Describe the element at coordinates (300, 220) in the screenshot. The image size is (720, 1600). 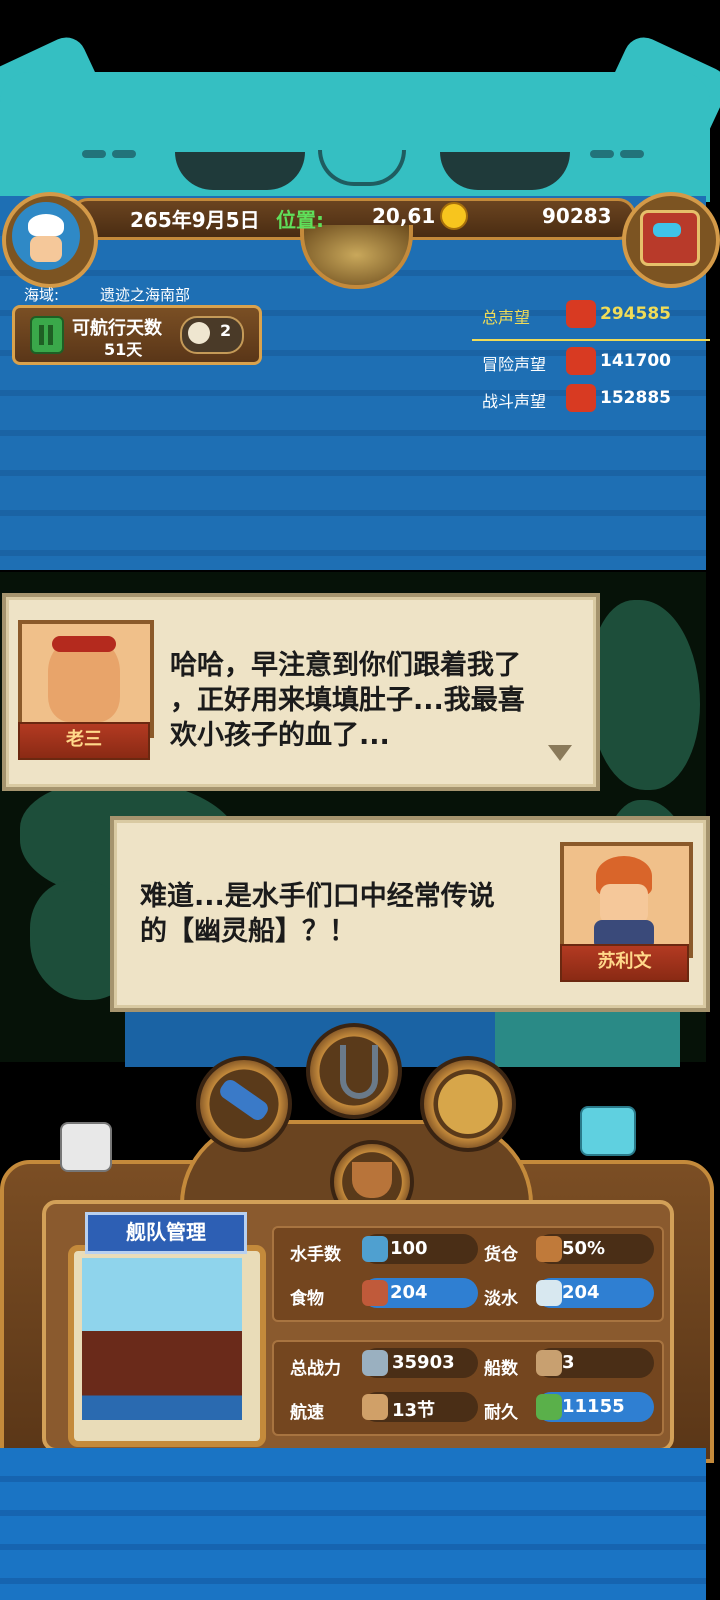
I see `position-label: 位置:` at that location.